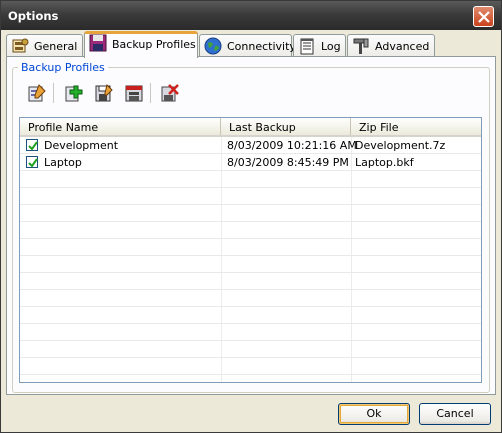 This screenshot has height=433, width=502. Describe the element at coordinates (400, 145) in the screenshot. I see `zip-file-cell: Development.7z` at that location.